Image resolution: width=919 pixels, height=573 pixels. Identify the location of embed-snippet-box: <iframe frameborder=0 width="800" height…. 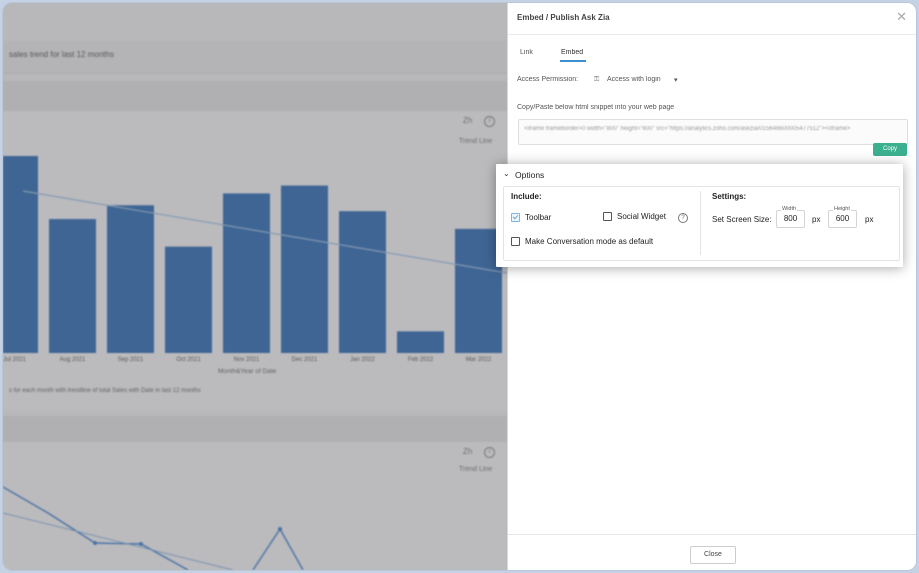
(713, 132).